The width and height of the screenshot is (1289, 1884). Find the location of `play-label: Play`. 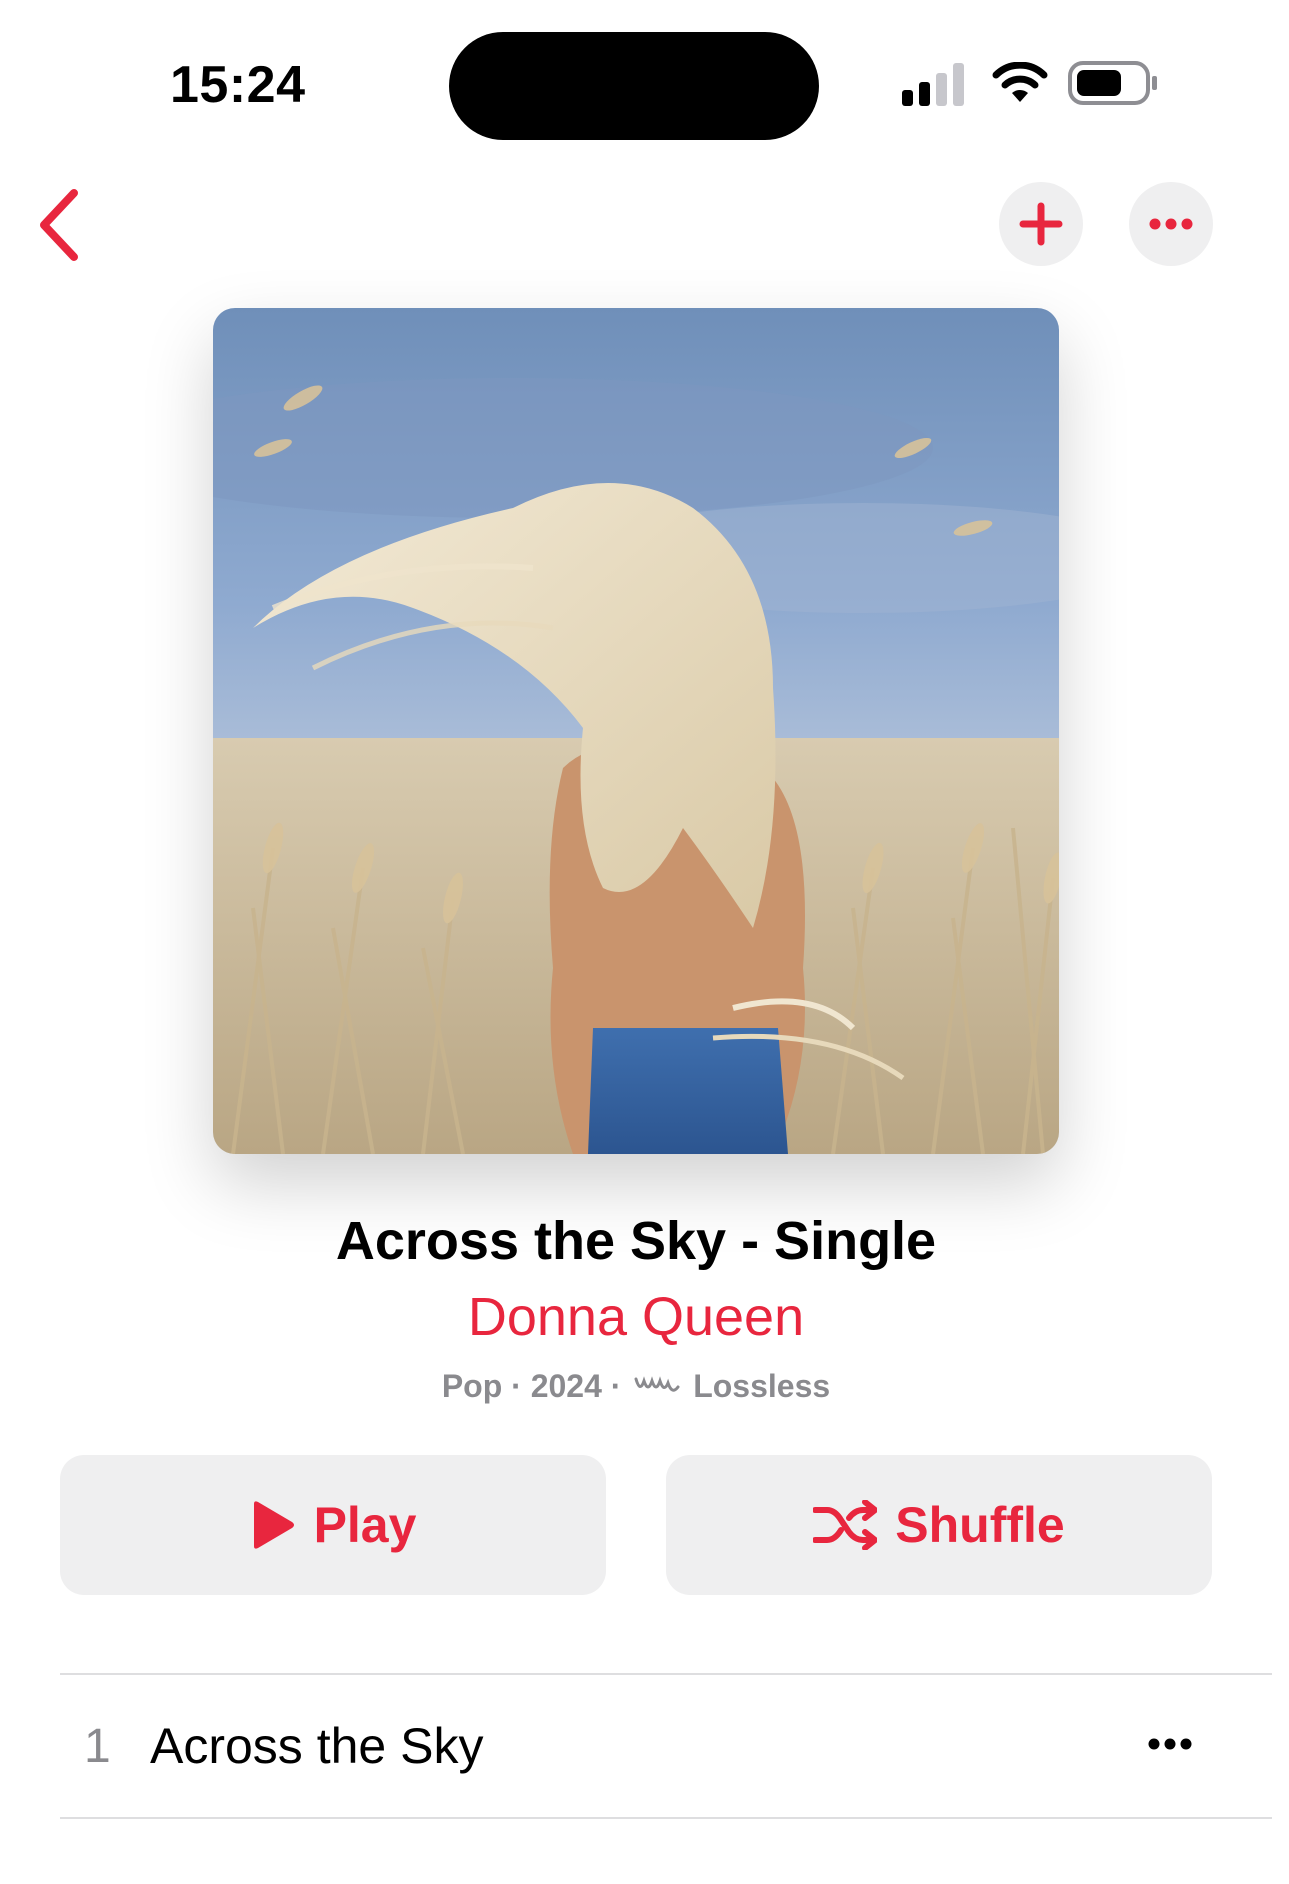

play-label: Play is located at coordinates (365, 1525).